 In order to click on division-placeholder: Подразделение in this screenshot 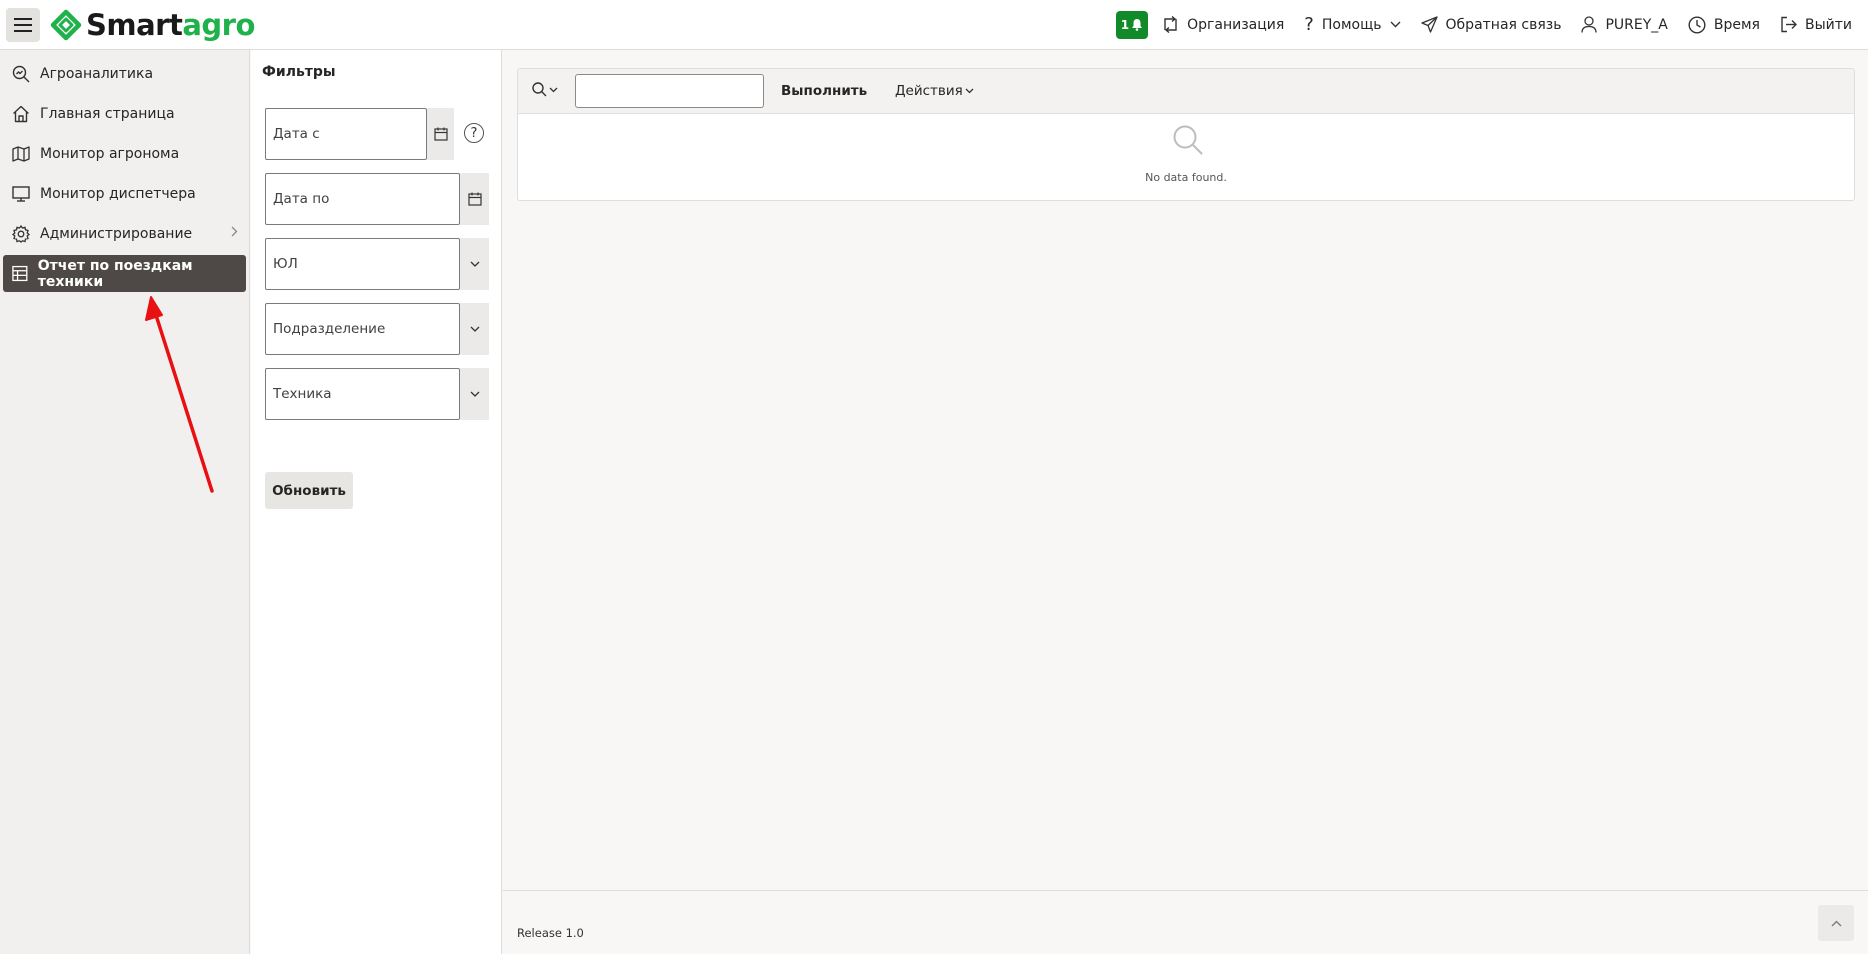, I will do `click(329, 329)`.